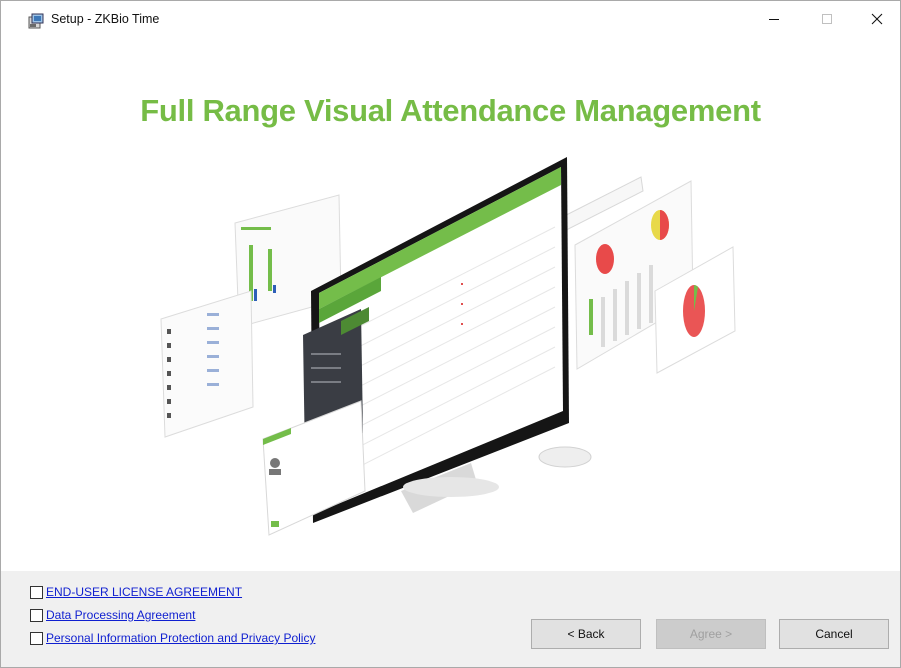 This screenshot has height=668, width=901. I want to click on maximize-icon, so click(827, 19).